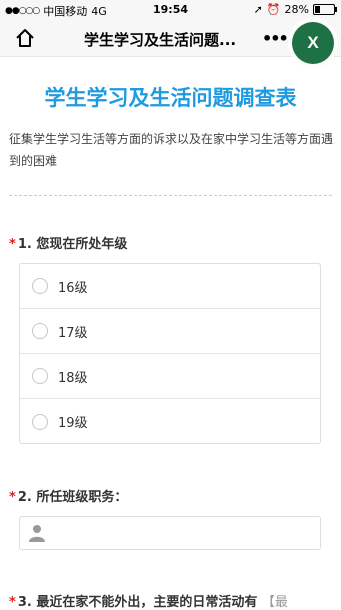 The height and width of the screenshot is (610, 341). I want to click on option-18: 18级, so click(170, 376).